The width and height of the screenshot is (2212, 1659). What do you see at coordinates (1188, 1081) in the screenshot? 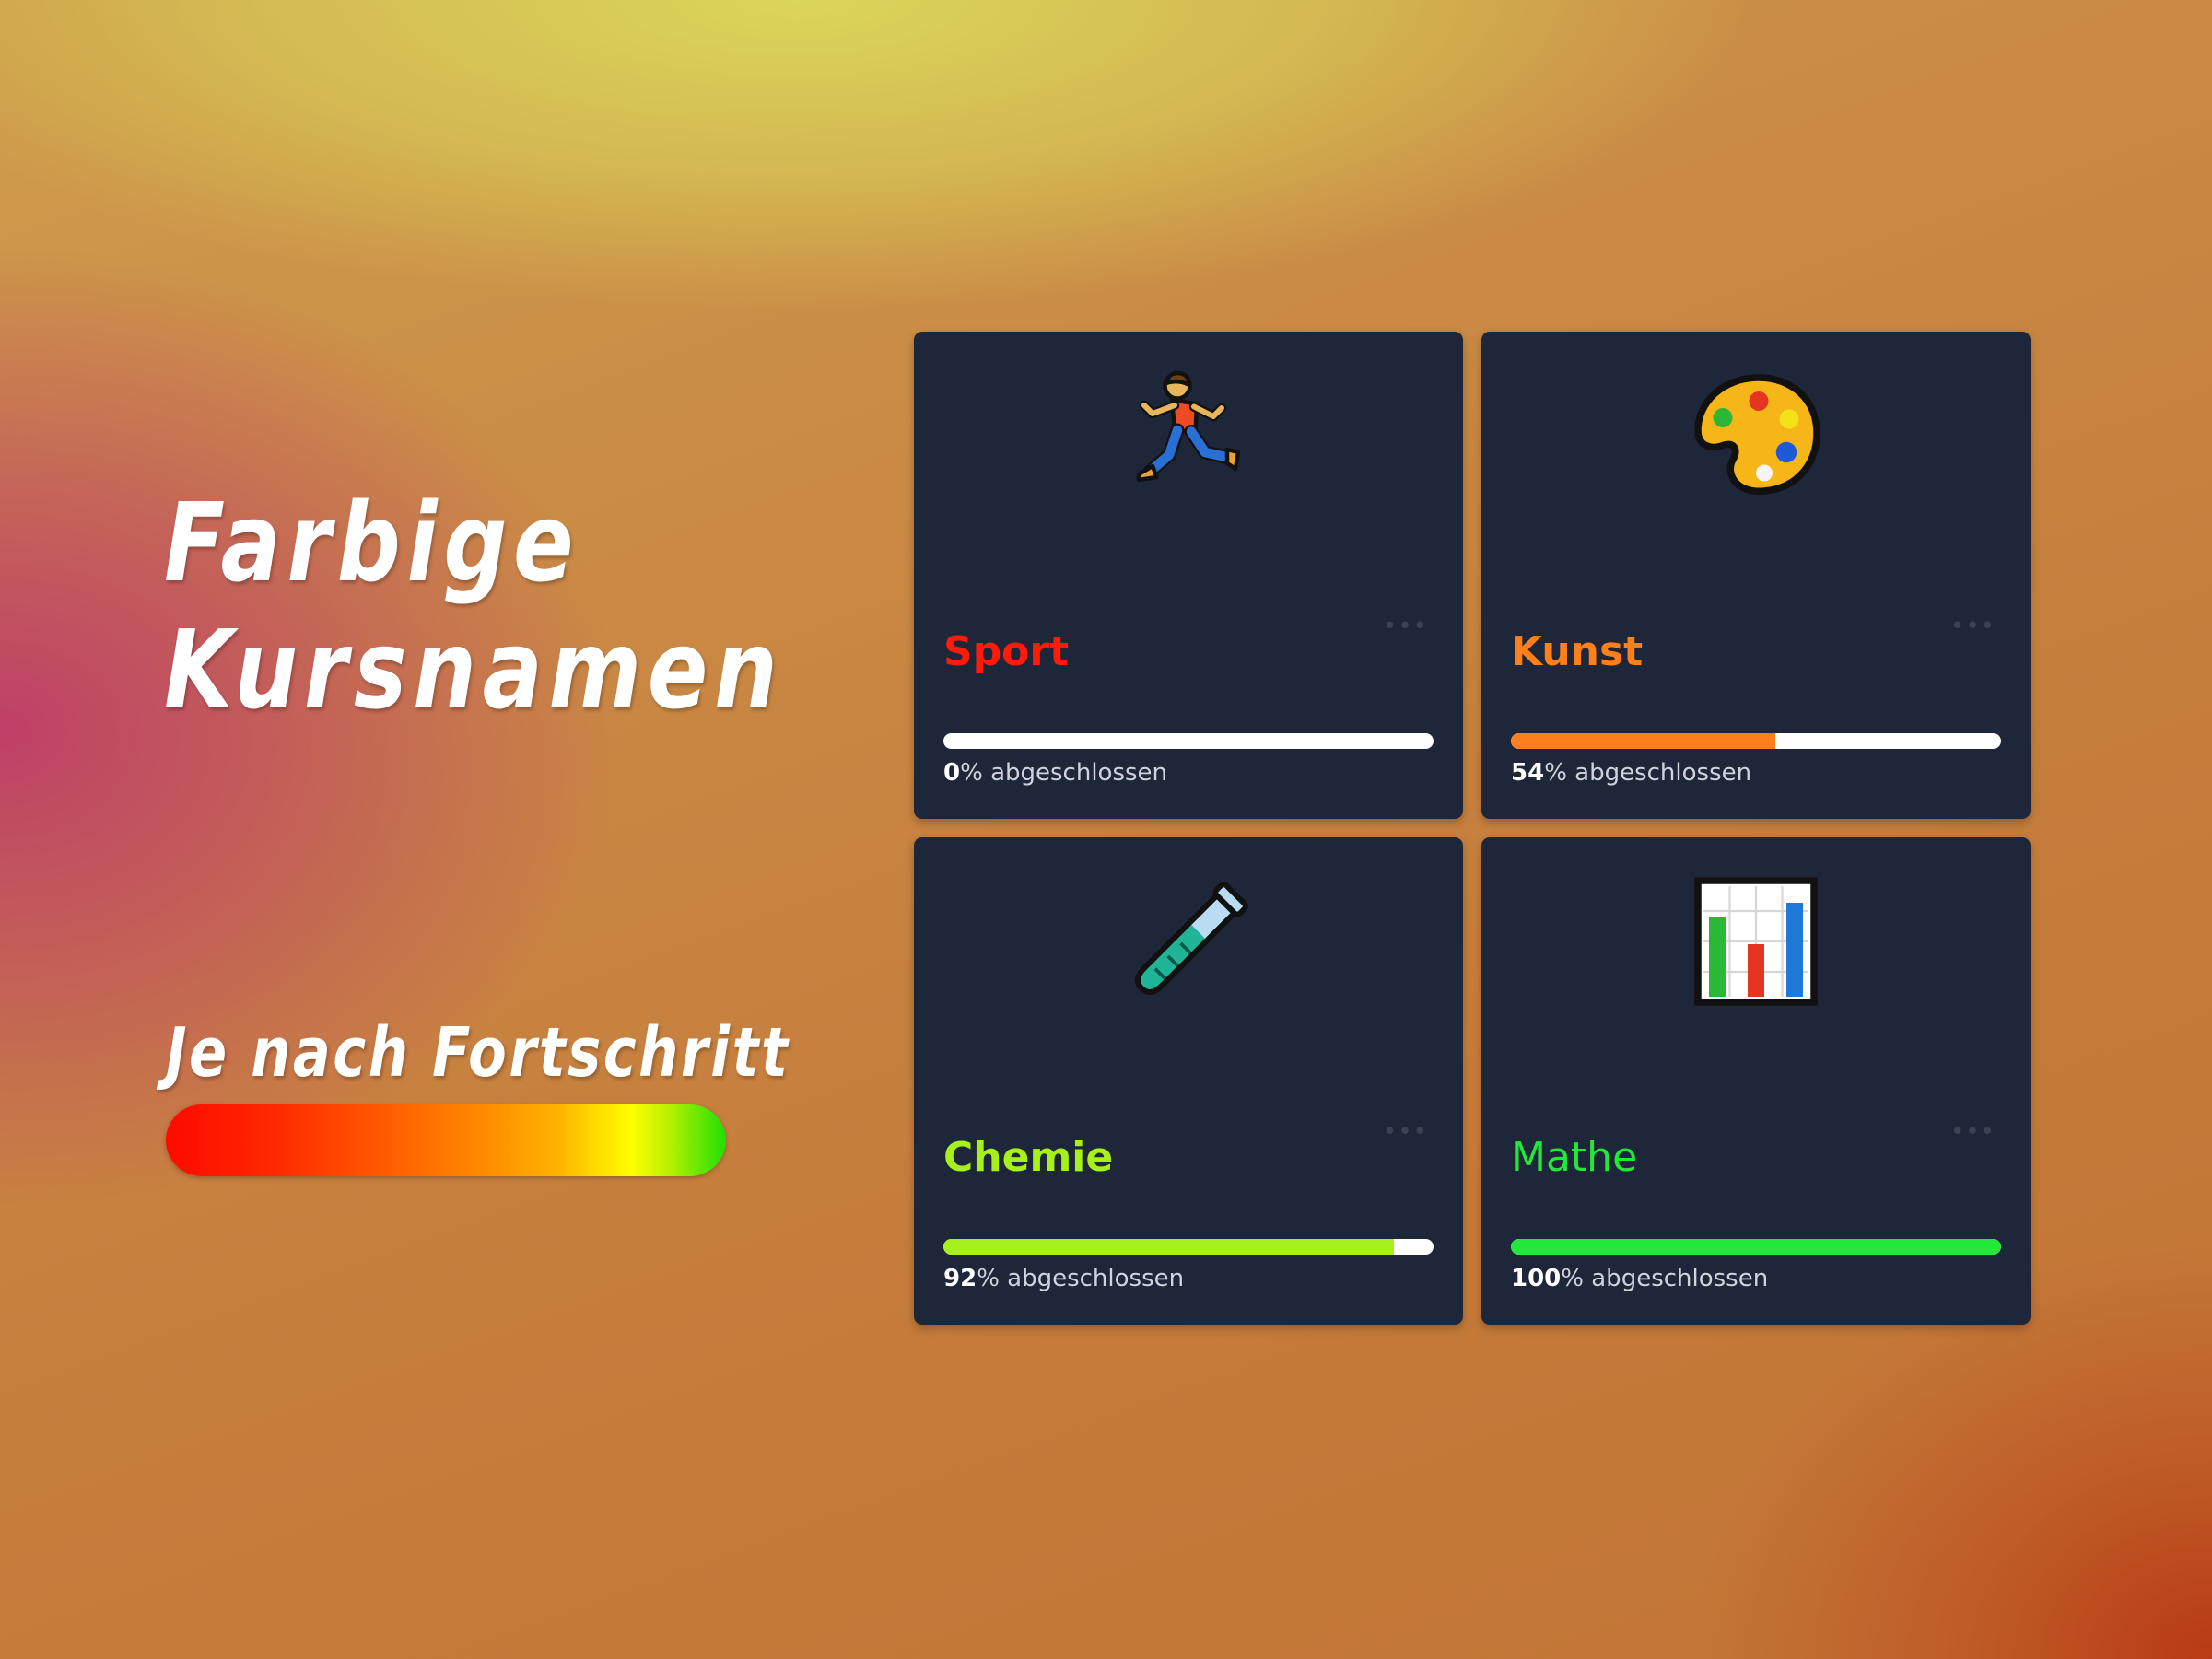
I see `course-card-chemie: ••• Chemie 92% abgeschlossen` at bounding box center [1188, 1081].